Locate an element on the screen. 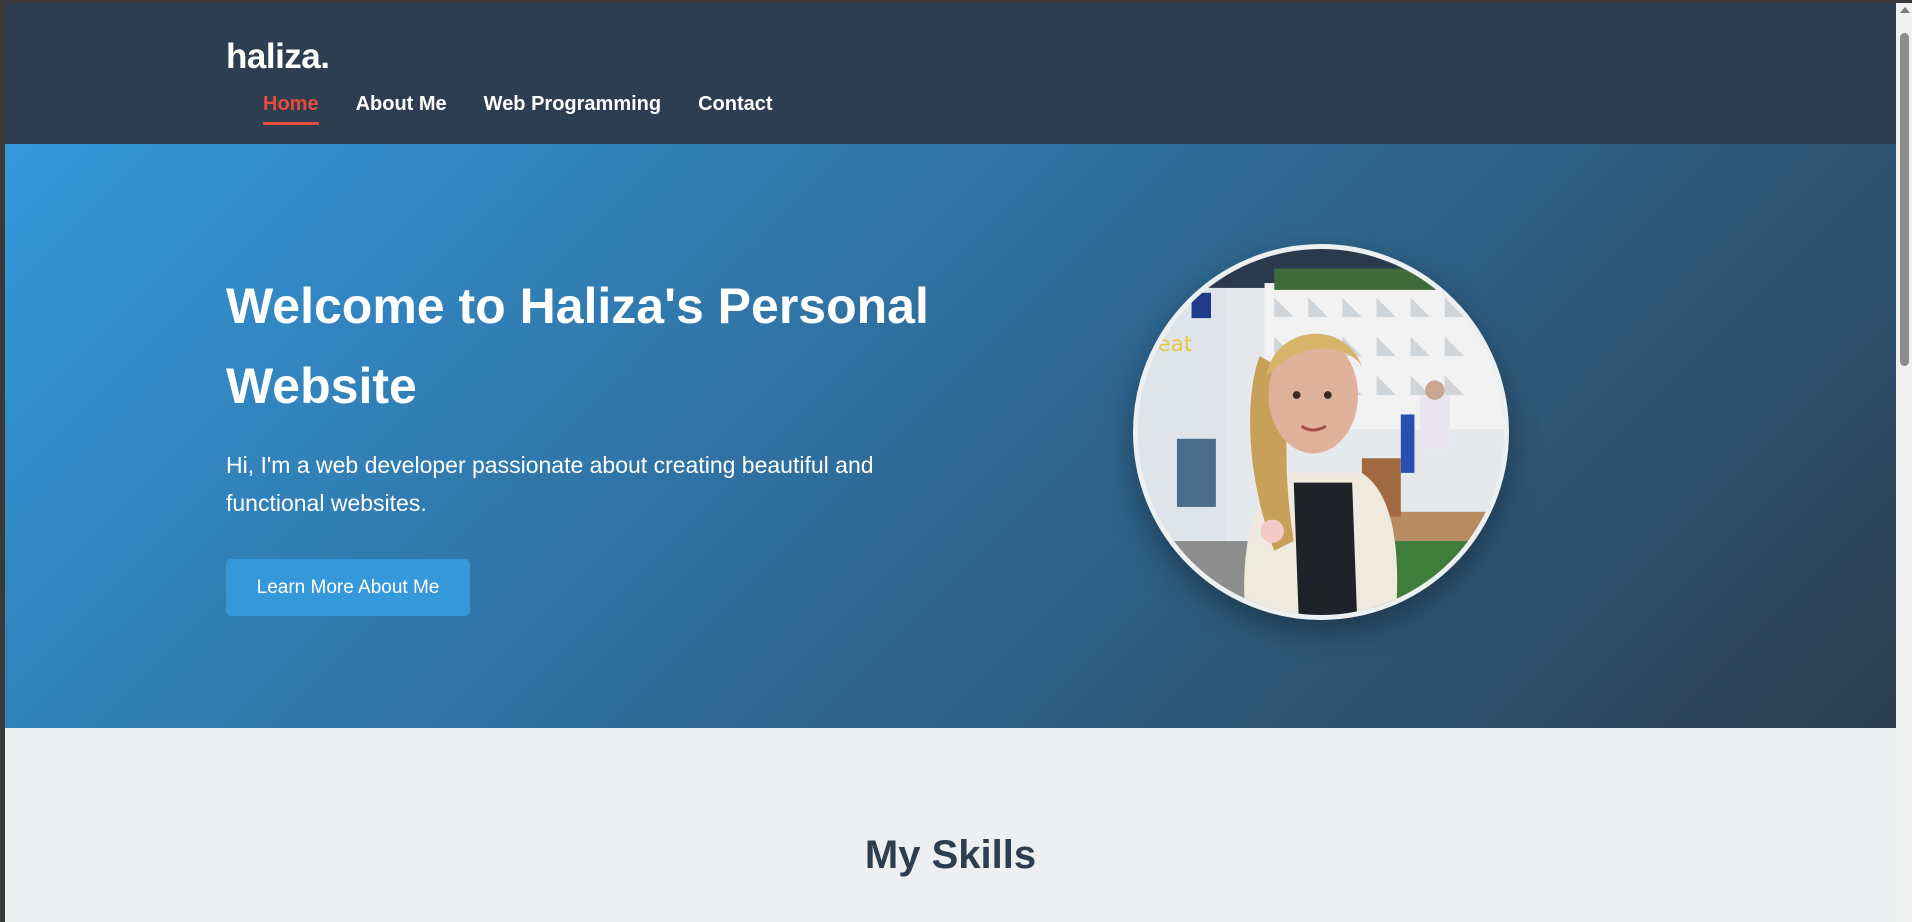 The image size is (1912, 922). profile-photo-illustration: eat is located at coordinates (1321, 432).